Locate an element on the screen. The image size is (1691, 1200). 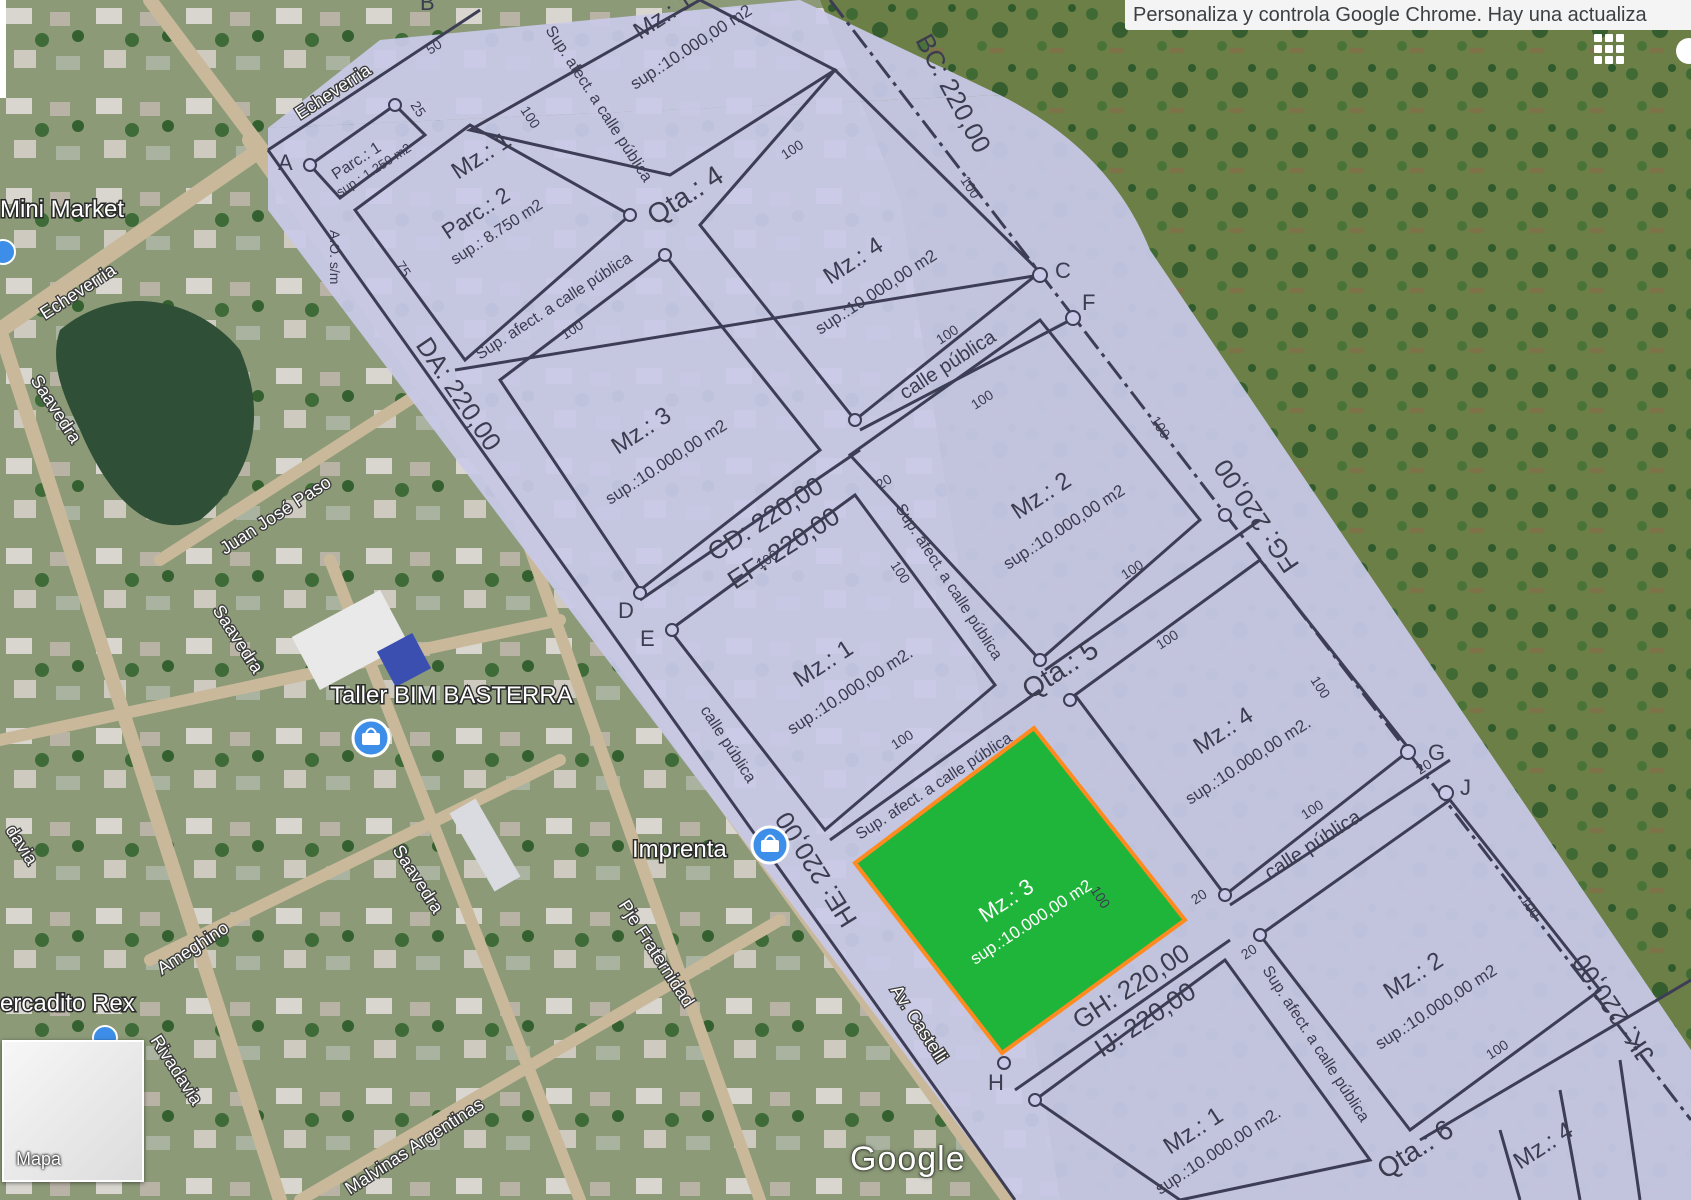
corner-e: E is located at coordinates (647, 638).